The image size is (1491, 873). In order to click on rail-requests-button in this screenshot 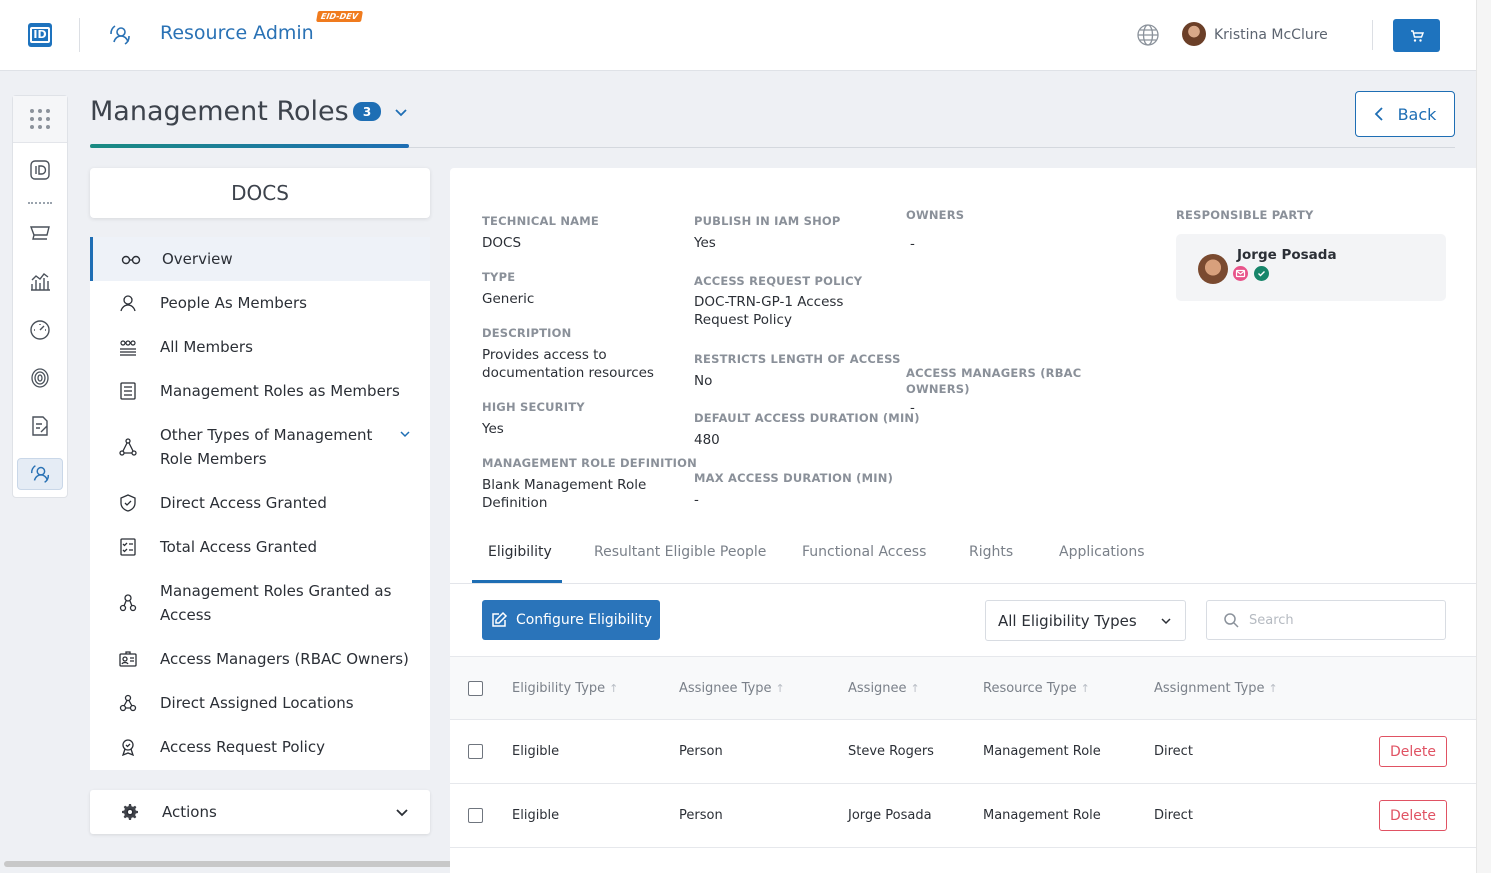, I will do `click(40, 426)`.